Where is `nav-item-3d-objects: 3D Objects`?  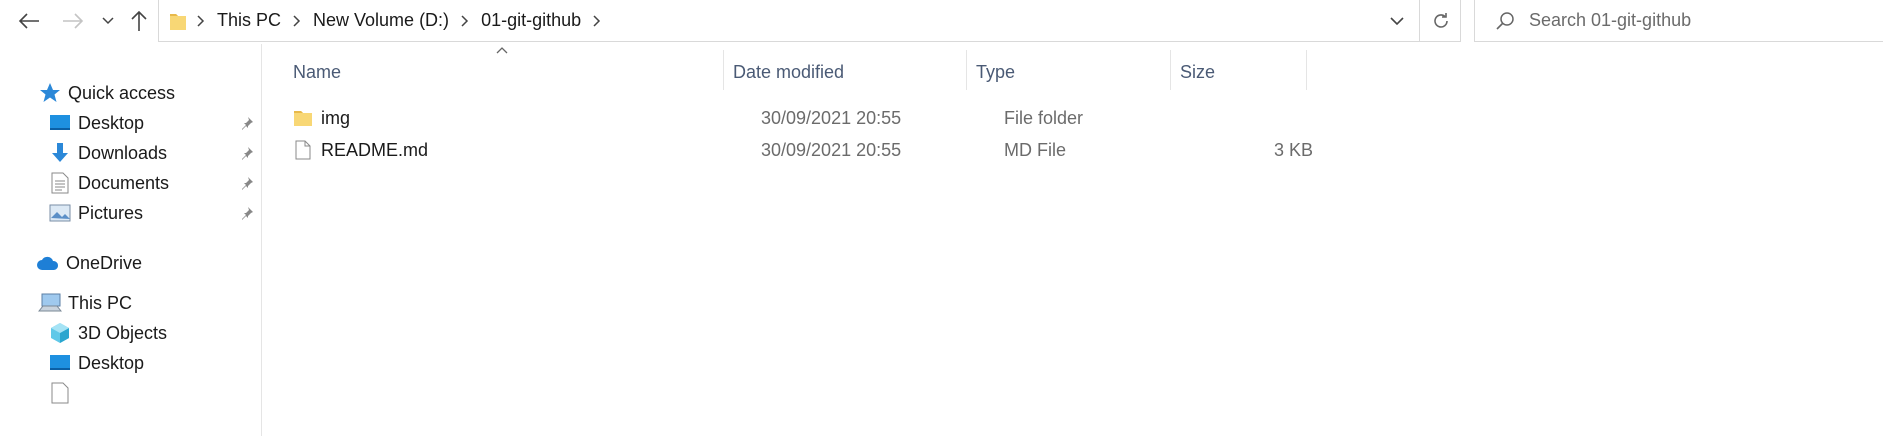 nav-item-3d-objects: 3D Objects is located at coordinates (107, 333).